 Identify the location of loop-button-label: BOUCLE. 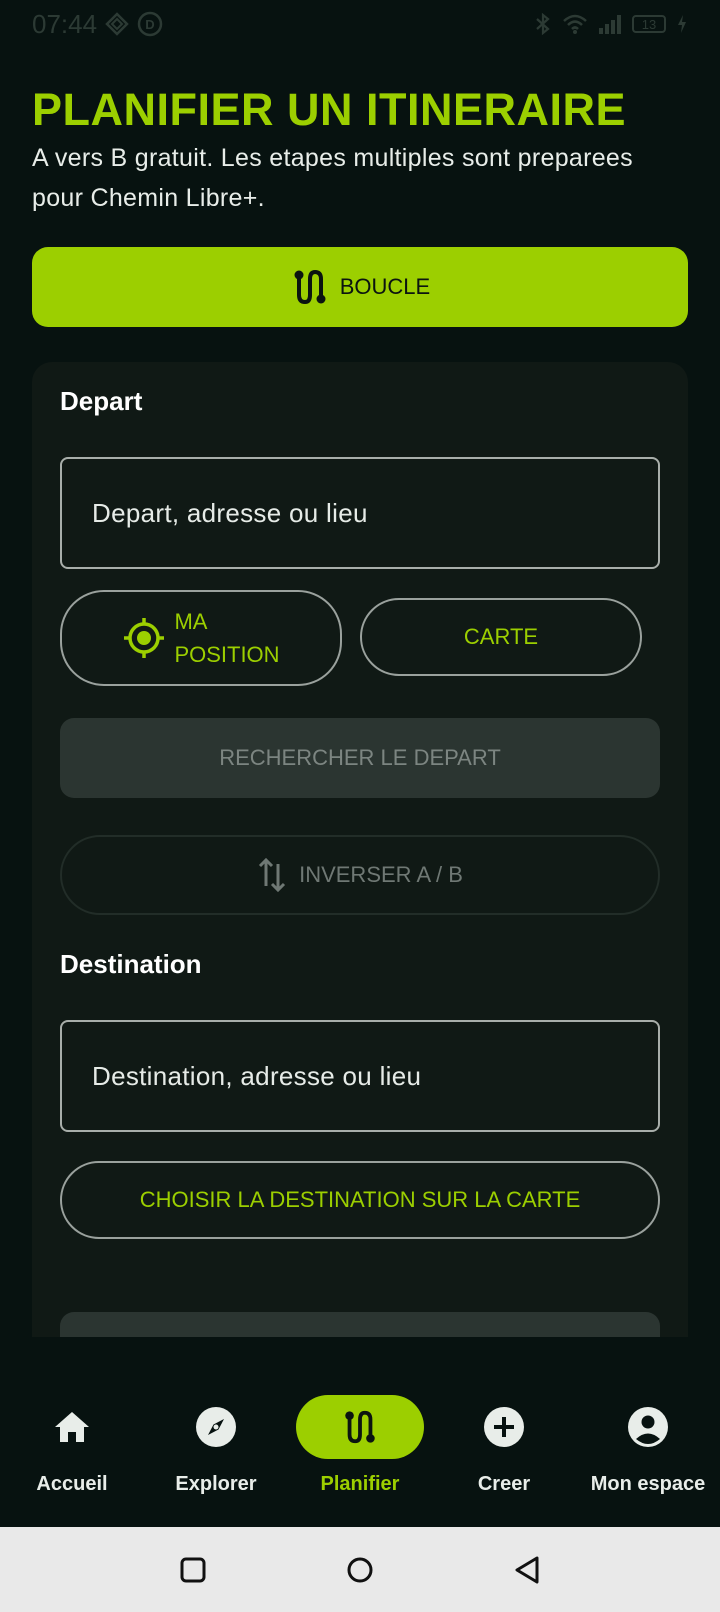
(385, 286).